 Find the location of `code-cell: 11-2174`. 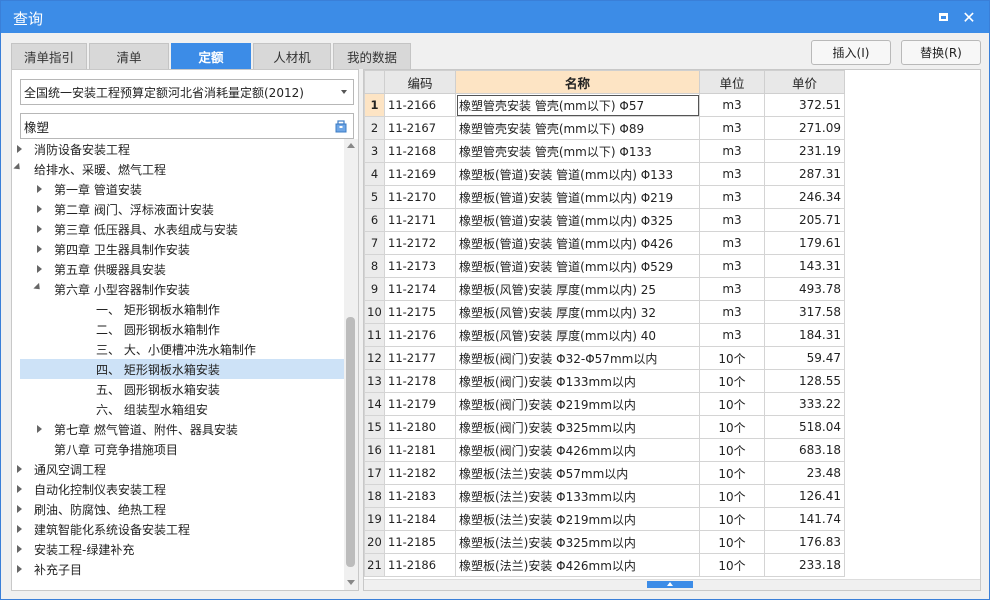

code-cell: 11-2174 is located at coordinates (420, 289).